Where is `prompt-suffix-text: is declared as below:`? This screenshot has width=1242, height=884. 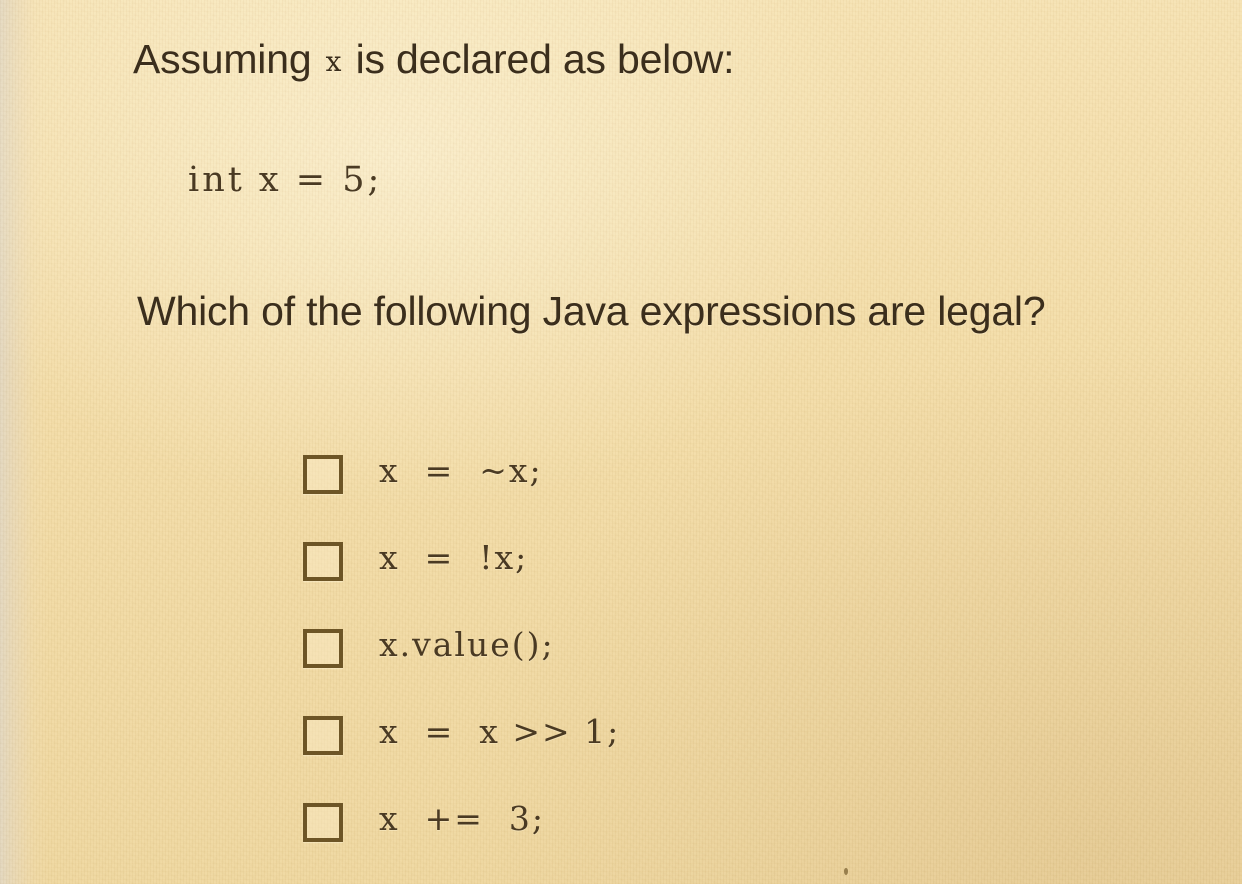 prompt-suffix-text: is declared as below: is located at coordinates (545, 59).